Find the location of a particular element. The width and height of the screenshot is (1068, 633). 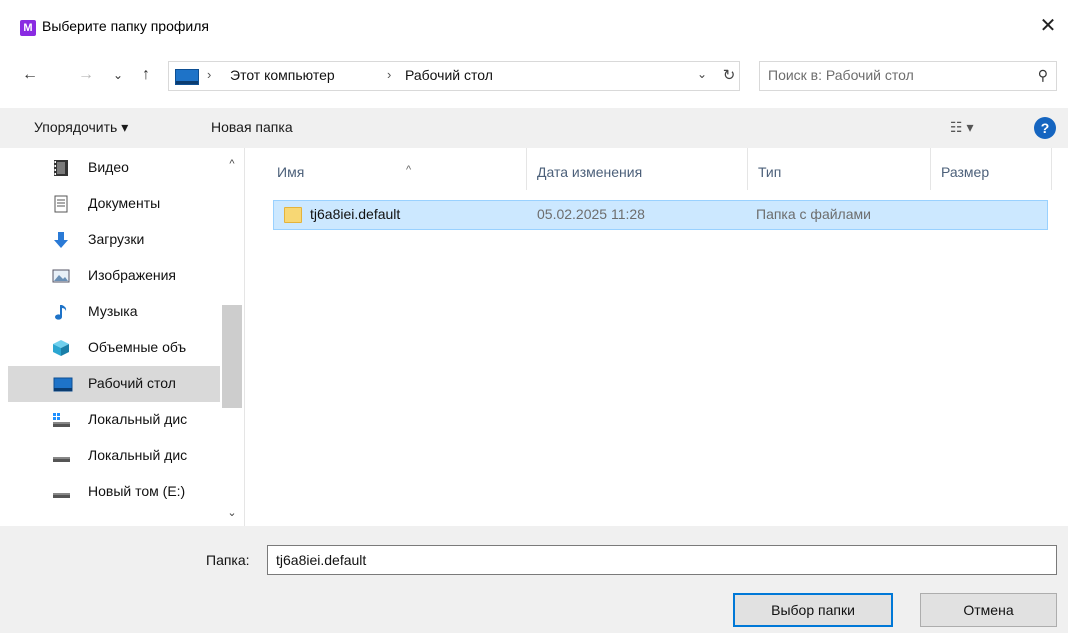

refresh-icon: ↻ is located at coordinates (729, 75).